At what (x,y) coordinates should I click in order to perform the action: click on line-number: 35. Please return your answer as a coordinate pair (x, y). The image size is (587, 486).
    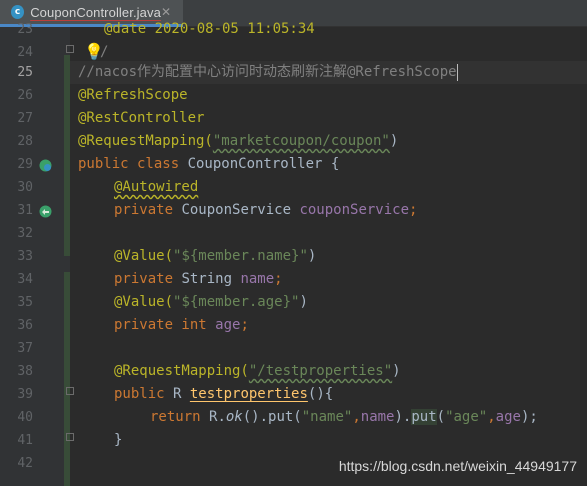
    Looking at the image, I should click on (25, 302).